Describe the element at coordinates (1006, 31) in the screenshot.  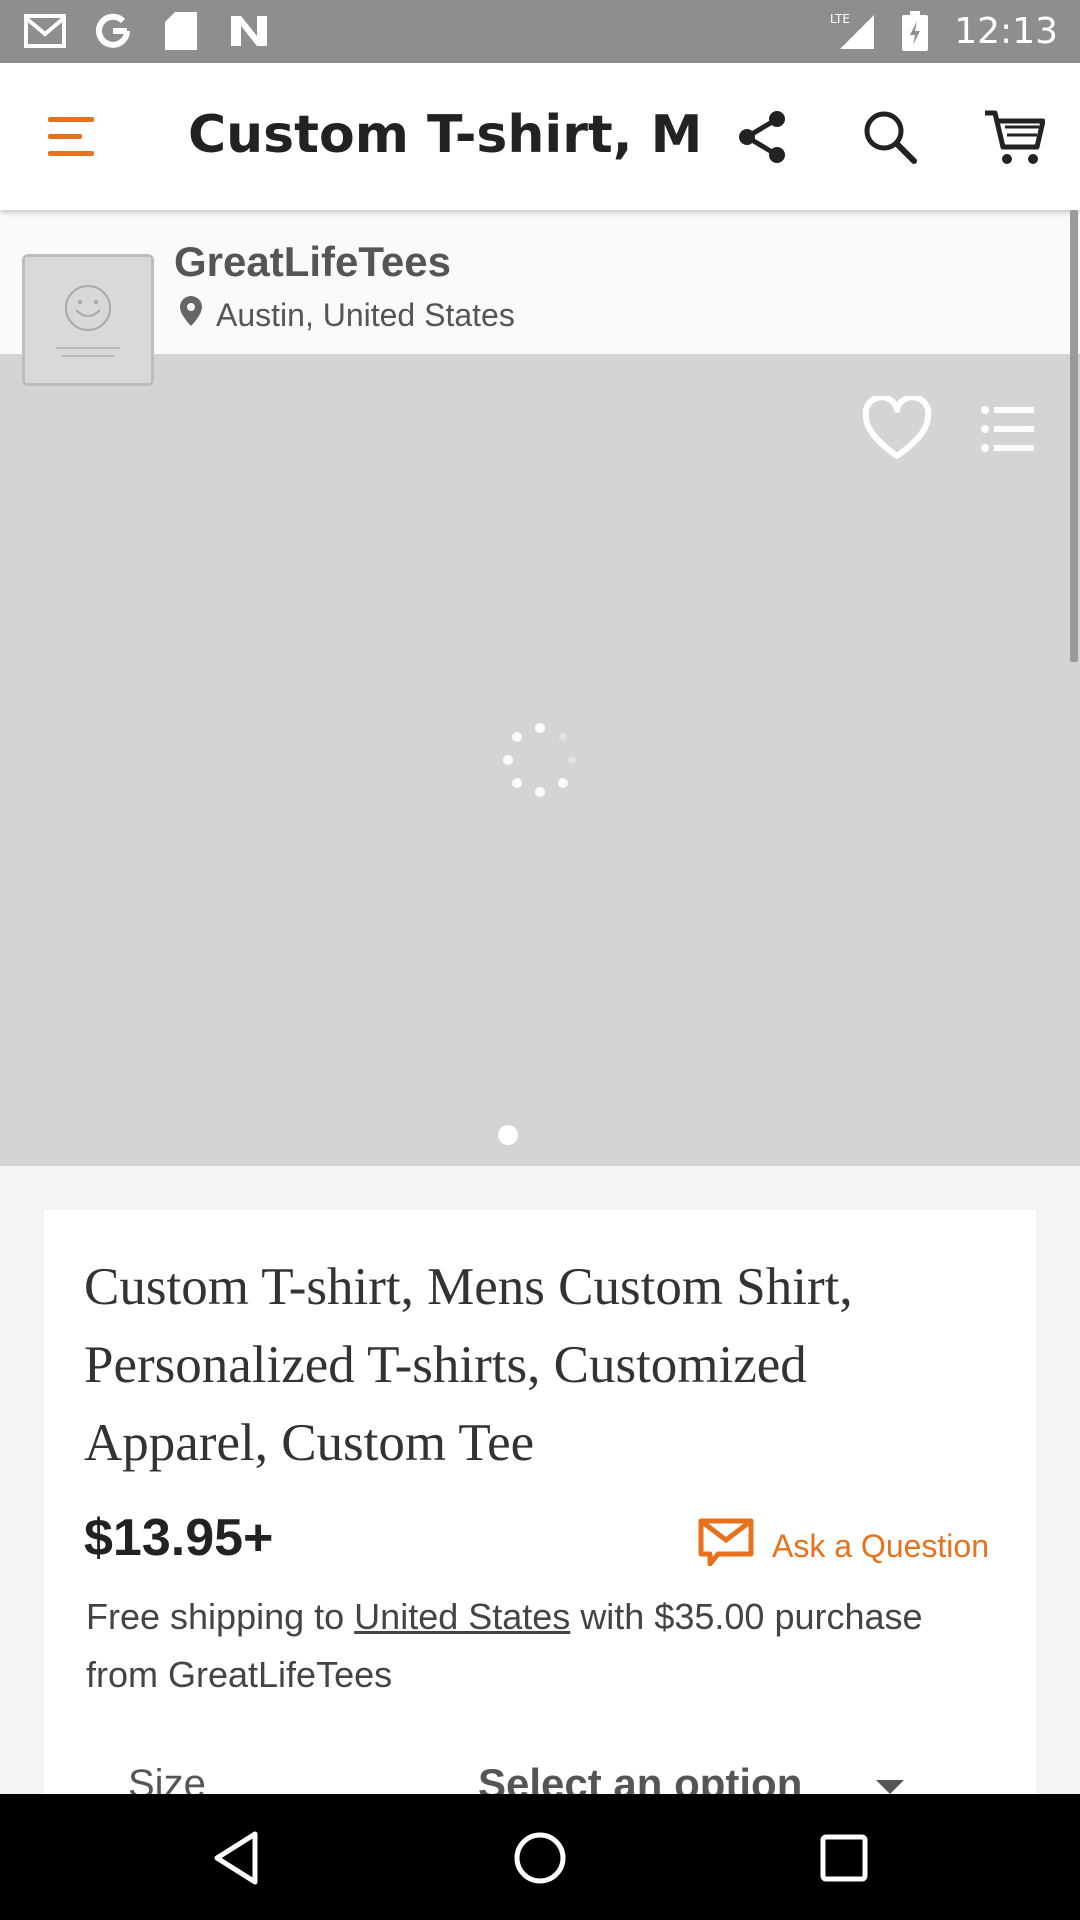
I see `clock: 12:13` at that location.